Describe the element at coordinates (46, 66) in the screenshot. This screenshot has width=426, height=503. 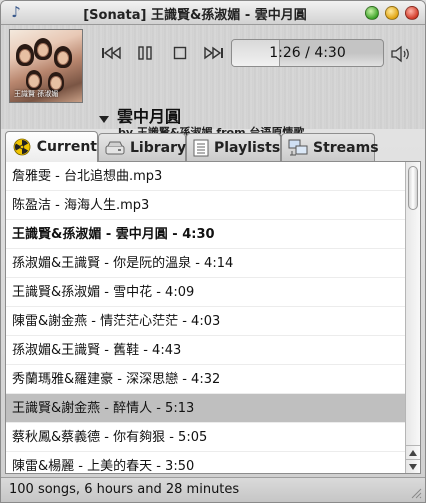
I see `album-art: 王識賢 孫淑媚` at that location.